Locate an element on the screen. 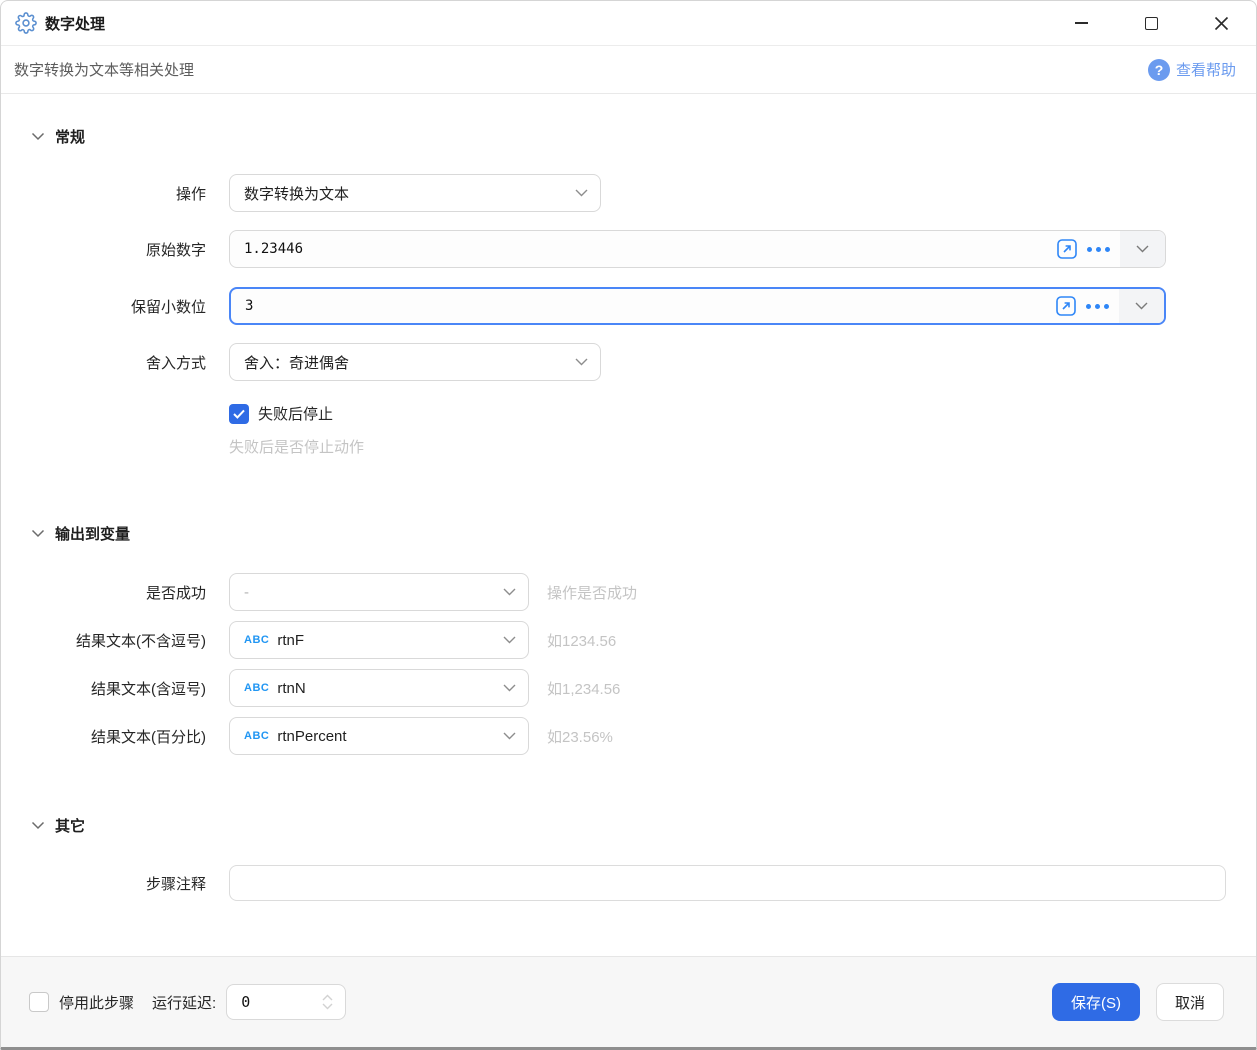 The width and height of the screenshot is (1257, 1050). result-comma-label: 结果文本(含逗号) is located at coordinates (148, 689).